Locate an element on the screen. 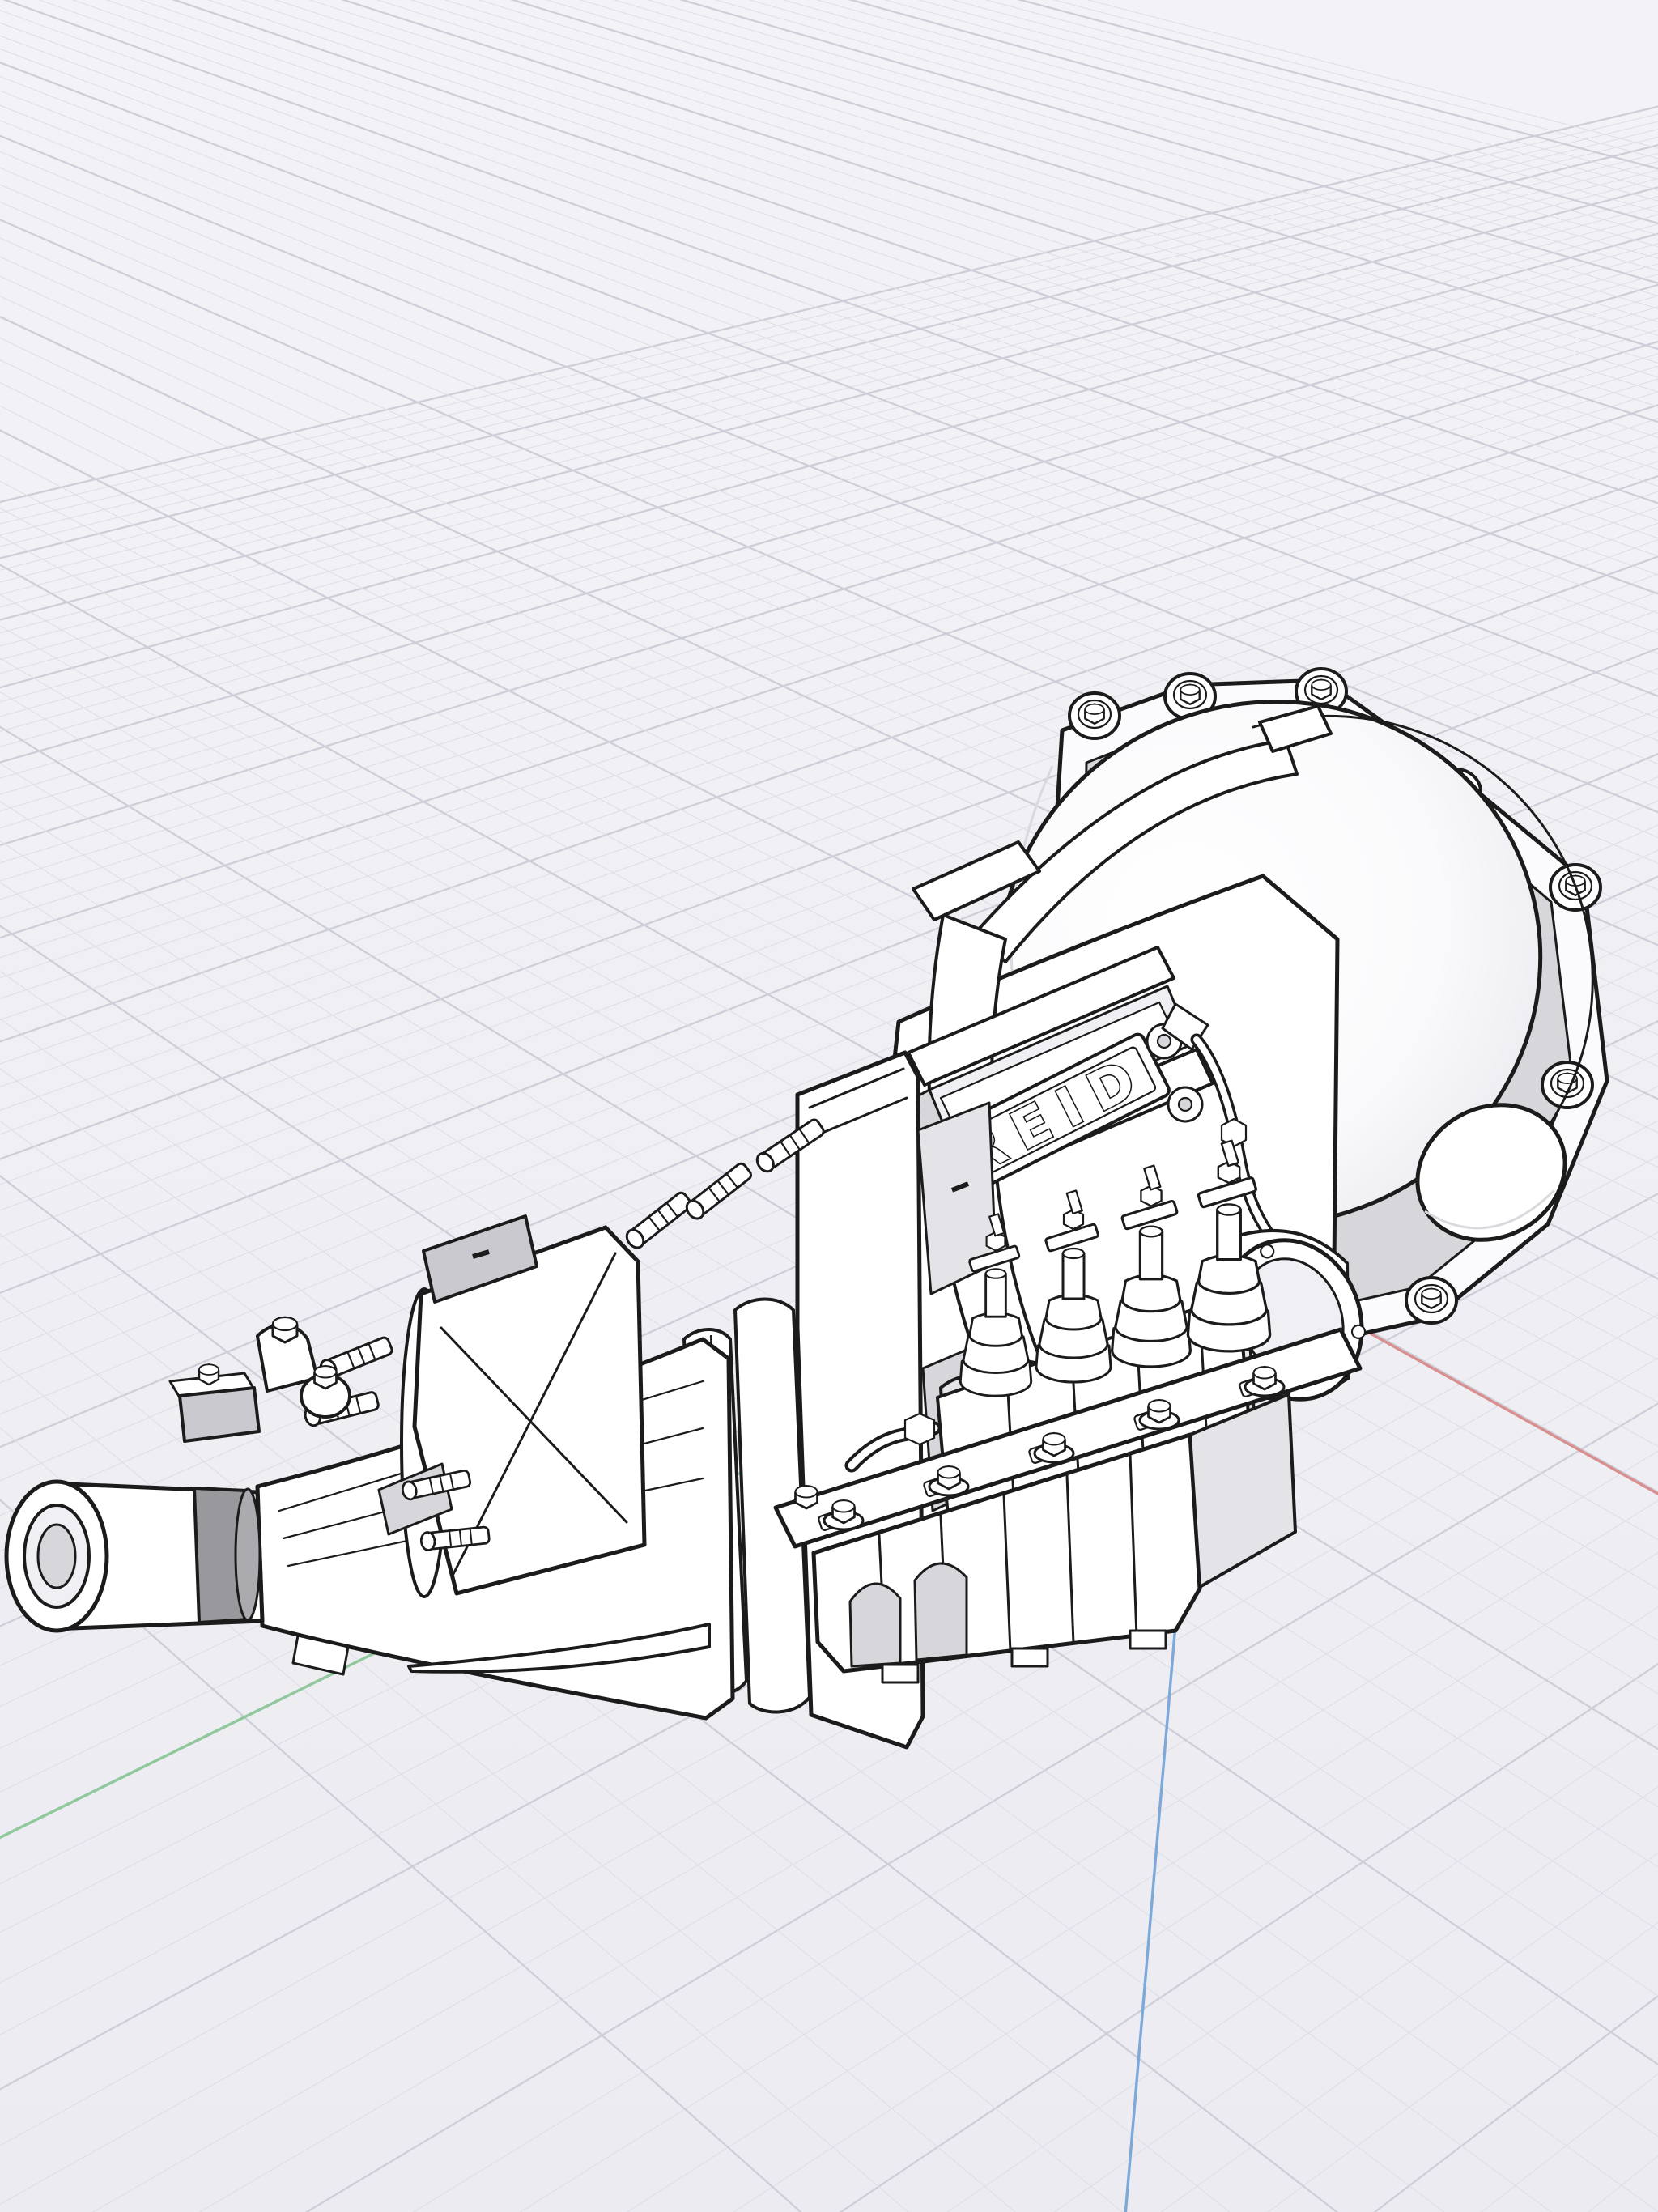 This screenshot has width=1658, height=2212. pan-bolt is located at coordinates (806, 1497).